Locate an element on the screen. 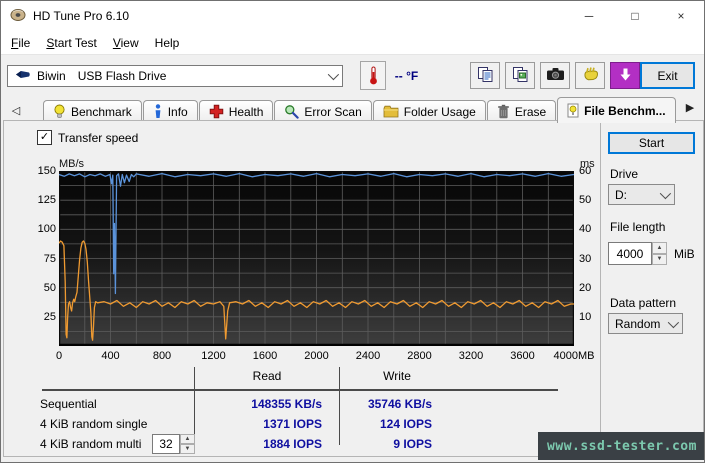 Image resolution: width=705 pixels, height=463 pixels. camera-button is located at coordinates (555, 75).